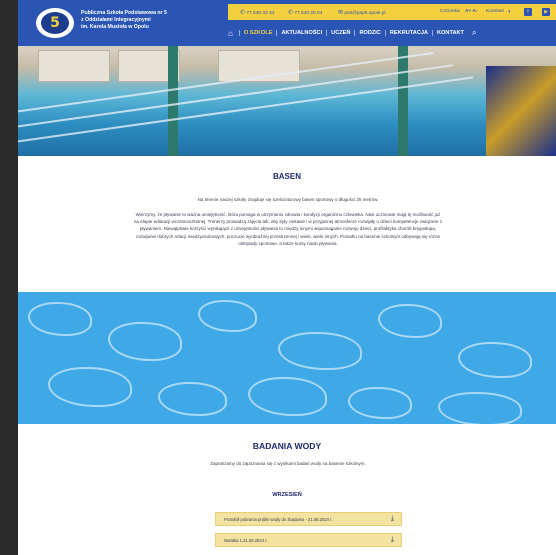  Describe the element at coordinates (510, 12) in the screenshot. I see `contrast-icon: ◐` at that location.